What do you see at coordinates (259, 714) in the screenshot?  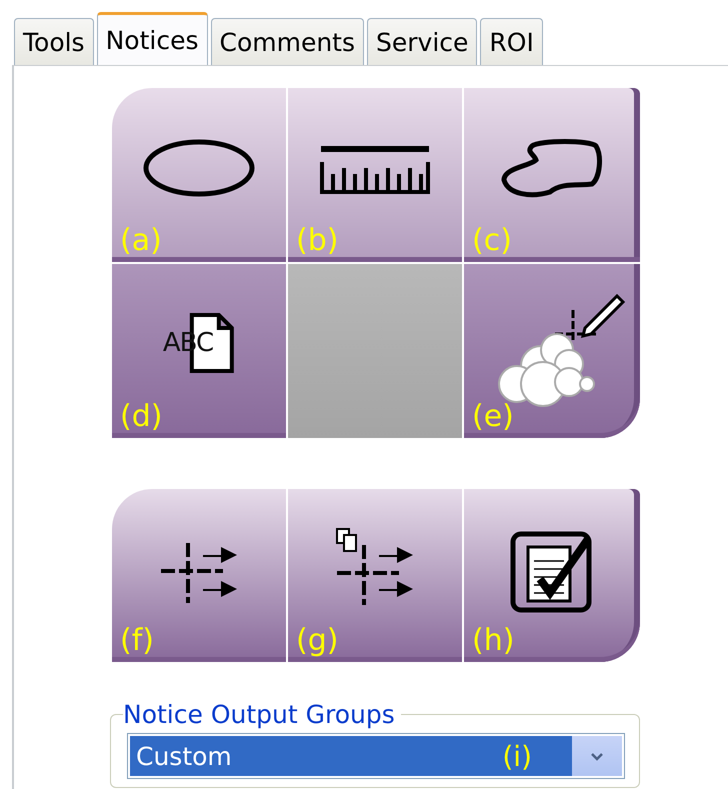 I see `group-title: Notice Output Groups` at bounding box center [259, 714].